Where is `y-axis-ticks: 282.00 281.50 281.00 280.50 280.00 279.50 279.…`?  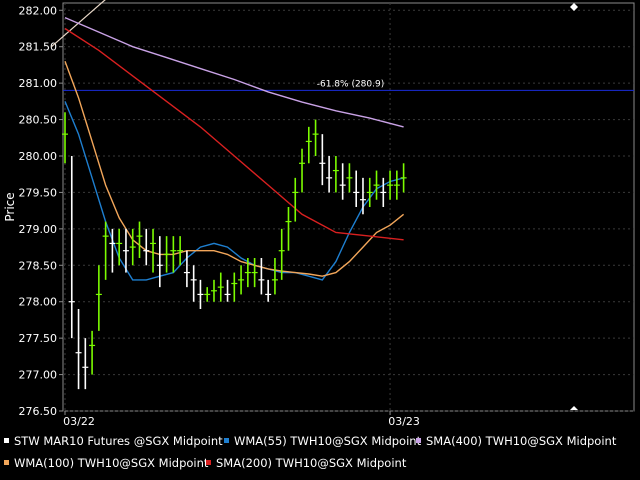
y-axis-ticks: 282.00 281.50 281.00 280.50 280.00 279.50 279.… is located at coordinates (41, 211).